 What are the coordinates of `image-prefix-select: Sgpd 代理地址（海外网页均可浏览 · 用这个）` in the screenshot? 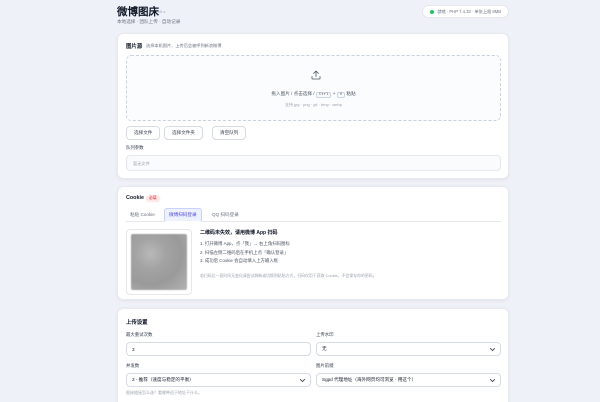 It's located at (408, 380).